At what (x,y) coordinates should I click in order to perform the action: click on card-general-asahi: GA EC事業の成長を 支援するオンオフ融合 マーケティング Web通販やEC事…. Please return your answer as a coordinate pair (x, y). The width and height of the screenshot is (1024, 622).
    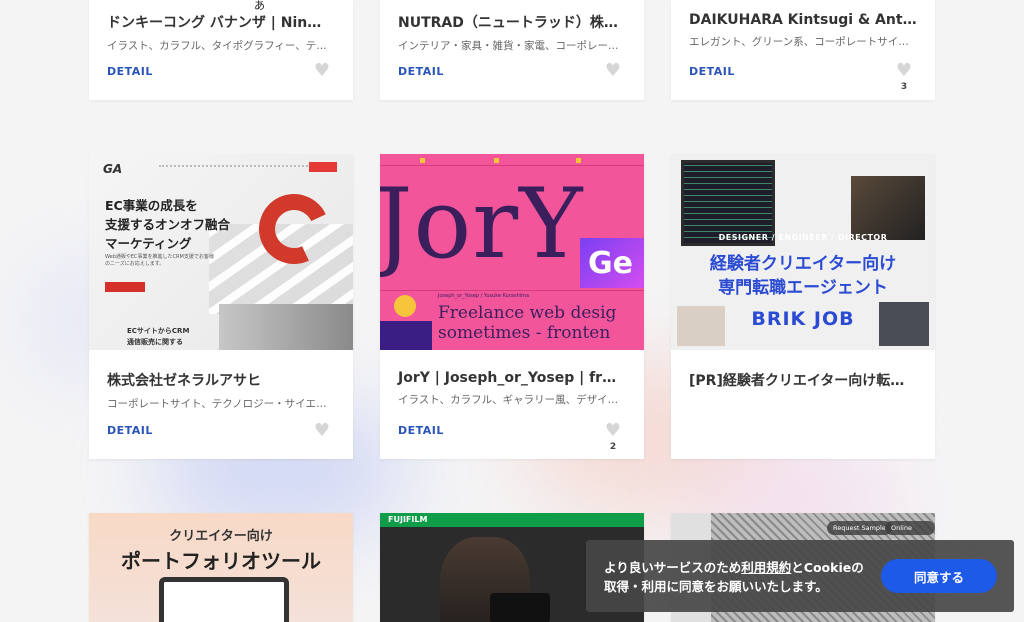
    Looking at the image, I should click on (221, 306).